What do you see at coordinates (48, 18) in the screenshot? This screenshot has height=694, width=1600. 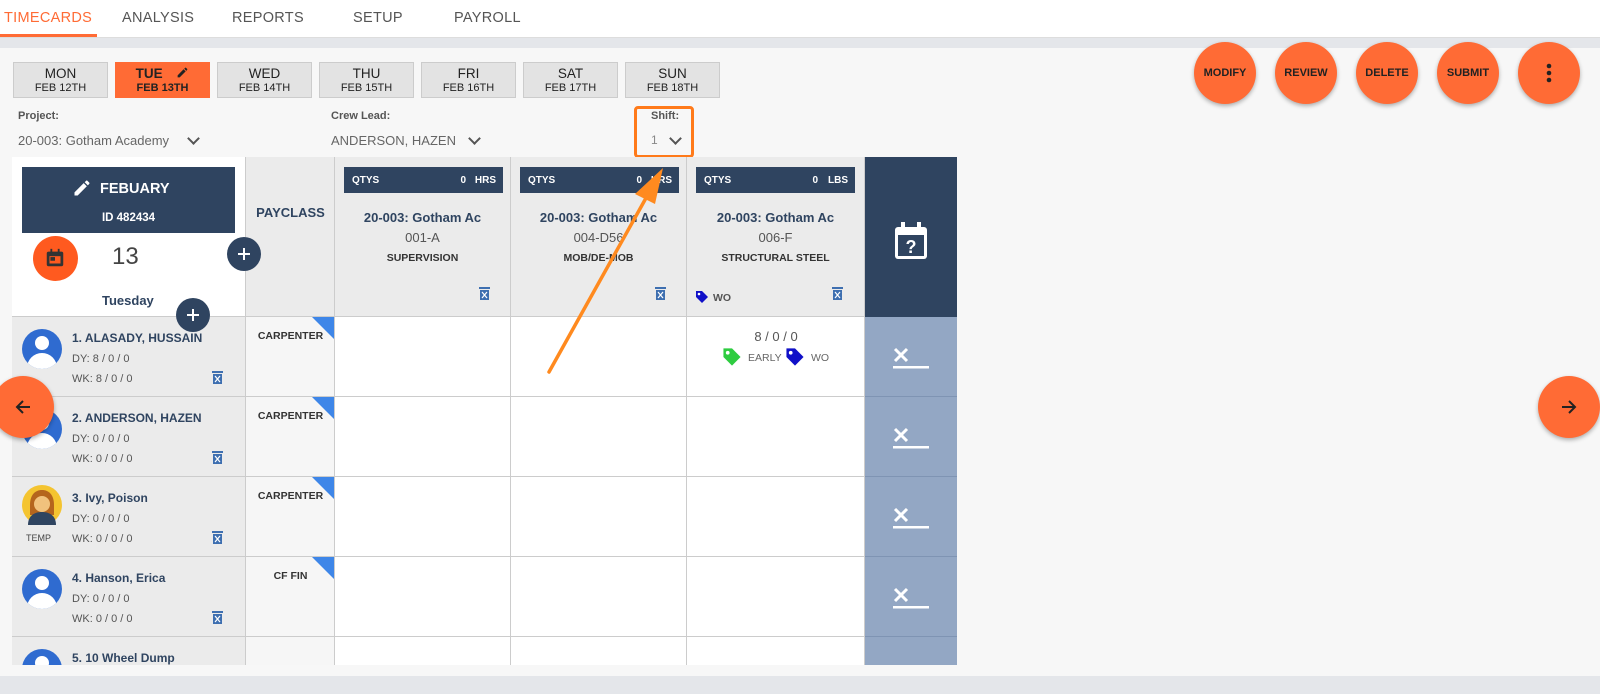 I see `nav-timecards: TIMECARDS` at bounding box center [48, 18].